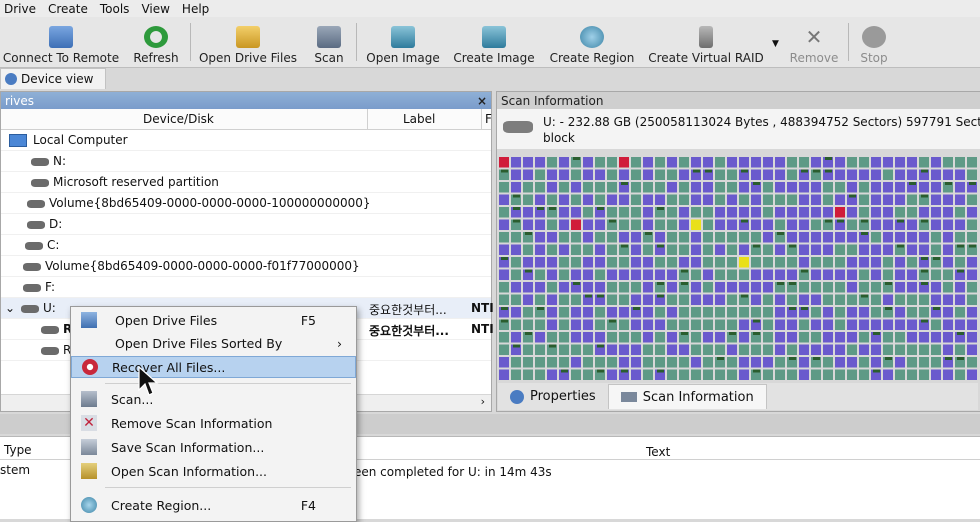 Image resolution: width=980 pixels, height=522 pixels. I want to click on tree-row-local-computer: Local Computer, so click(246, 140).